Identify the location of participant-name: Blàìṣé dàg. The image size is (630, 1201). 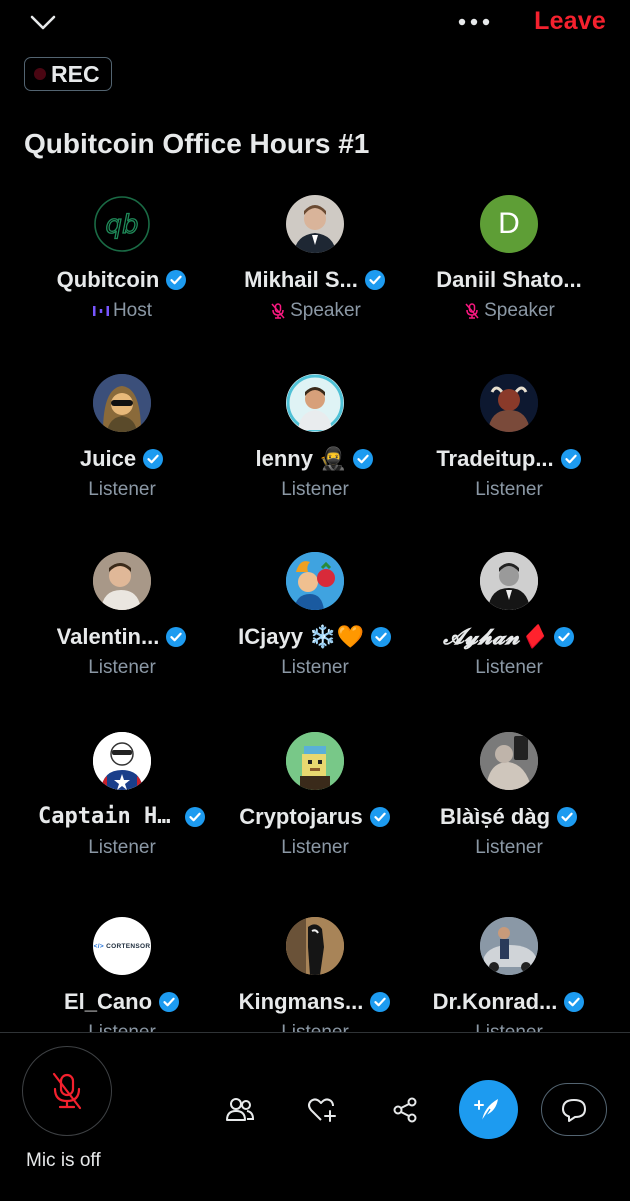
(509, 817).